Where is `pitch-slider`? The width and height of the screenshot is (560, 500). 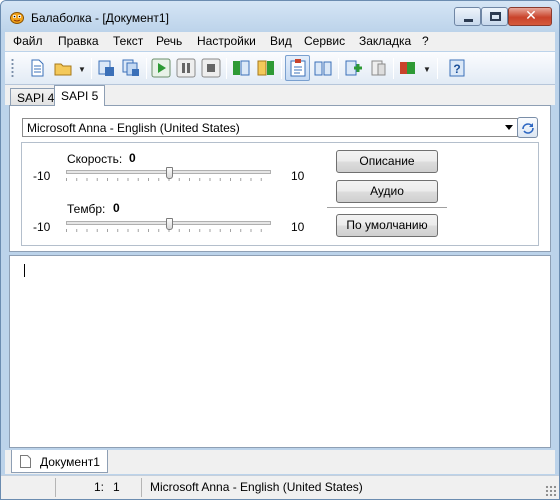
pitch-slider is located at coordinates (168, 225).